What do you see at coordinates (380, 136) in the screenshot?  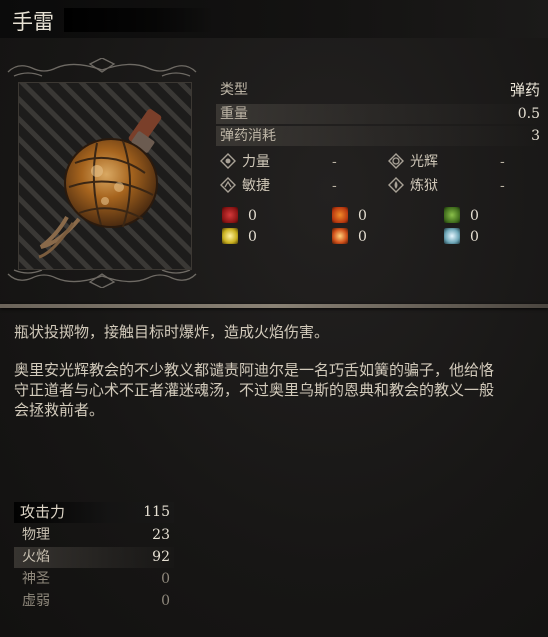 I see `prop-ammo-row: 弹药消耗 3` at bounding box center [380, 136].